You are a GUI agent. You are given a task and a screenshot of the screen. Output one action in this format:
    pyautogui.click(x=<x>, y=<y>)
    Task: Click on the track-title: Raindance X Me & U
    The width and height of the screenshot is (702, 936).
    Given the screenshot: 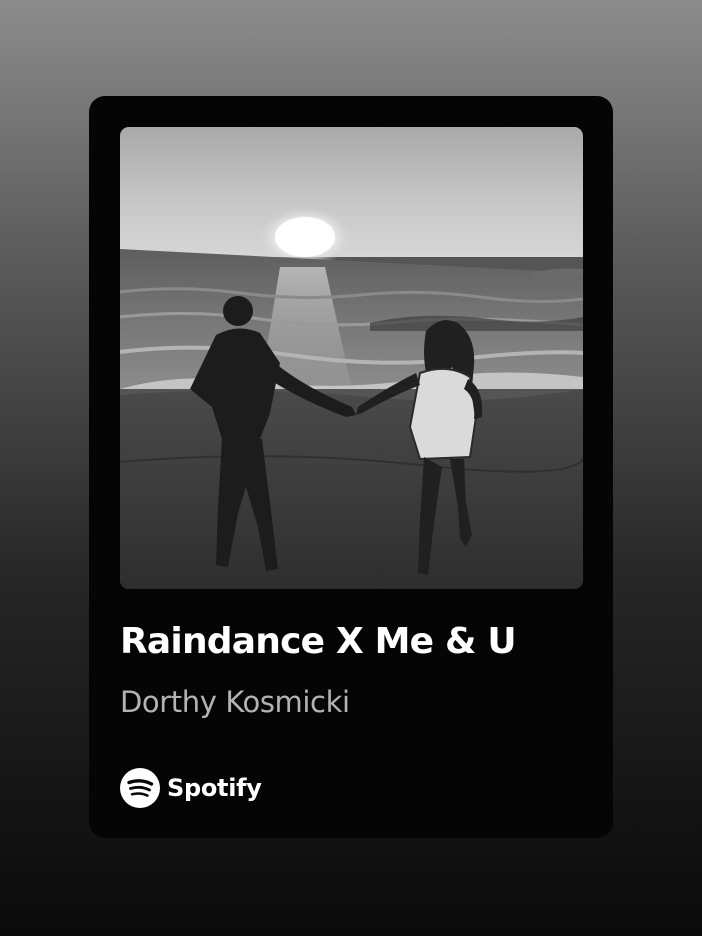 What is the action you would take?
    pyautogui.click(x=355, y=642)
    